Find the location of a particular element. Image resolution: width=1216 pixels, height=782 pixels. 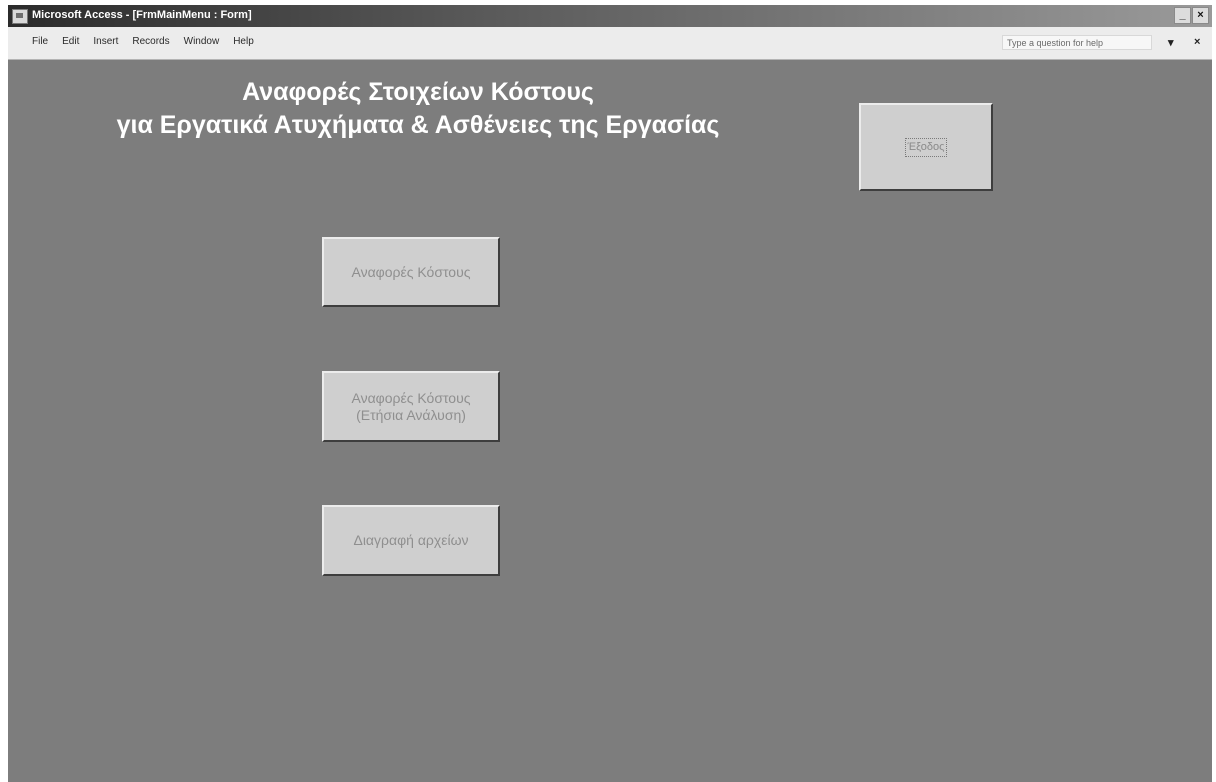

document-menu-button: ▾ is located at coordinates (1171, 42).